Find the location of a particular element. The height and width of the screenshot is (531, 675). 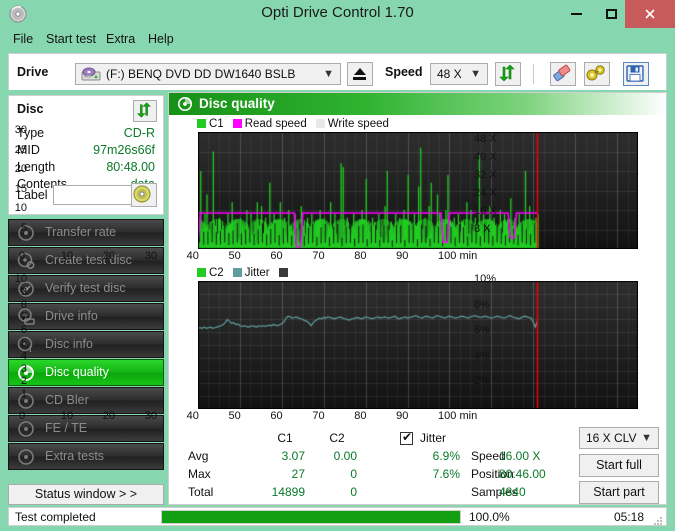

c1-read-speed-chart is located at coordinates (418, 190).